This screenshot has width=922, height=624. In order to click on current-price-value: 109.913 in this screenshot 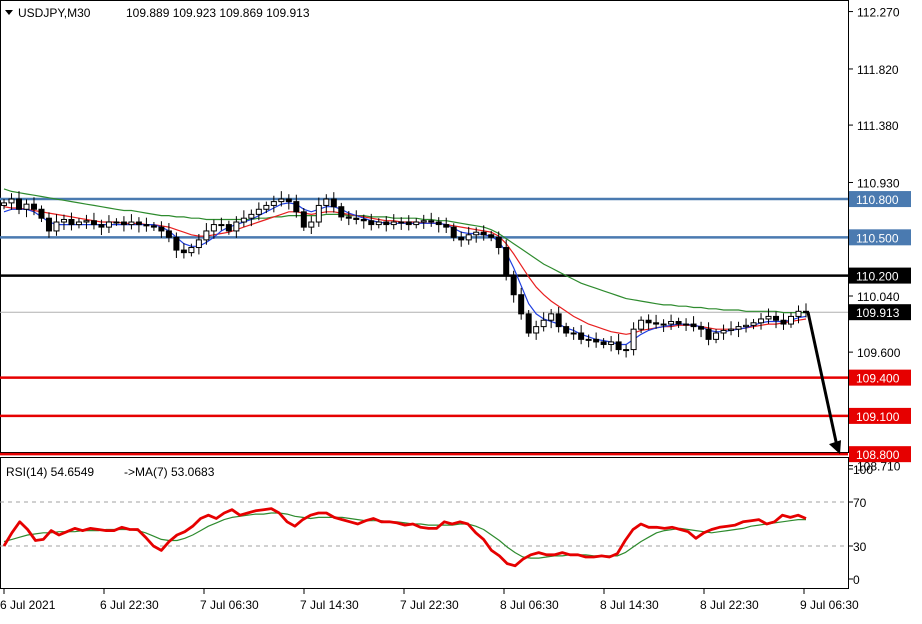, I will do `click(878, 313)`.